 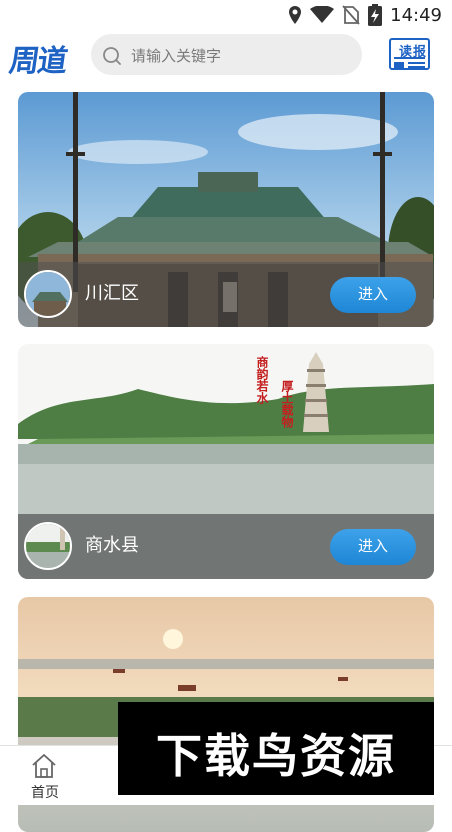 I want to click on region-name: 商水县, so click(x=112, y=545).